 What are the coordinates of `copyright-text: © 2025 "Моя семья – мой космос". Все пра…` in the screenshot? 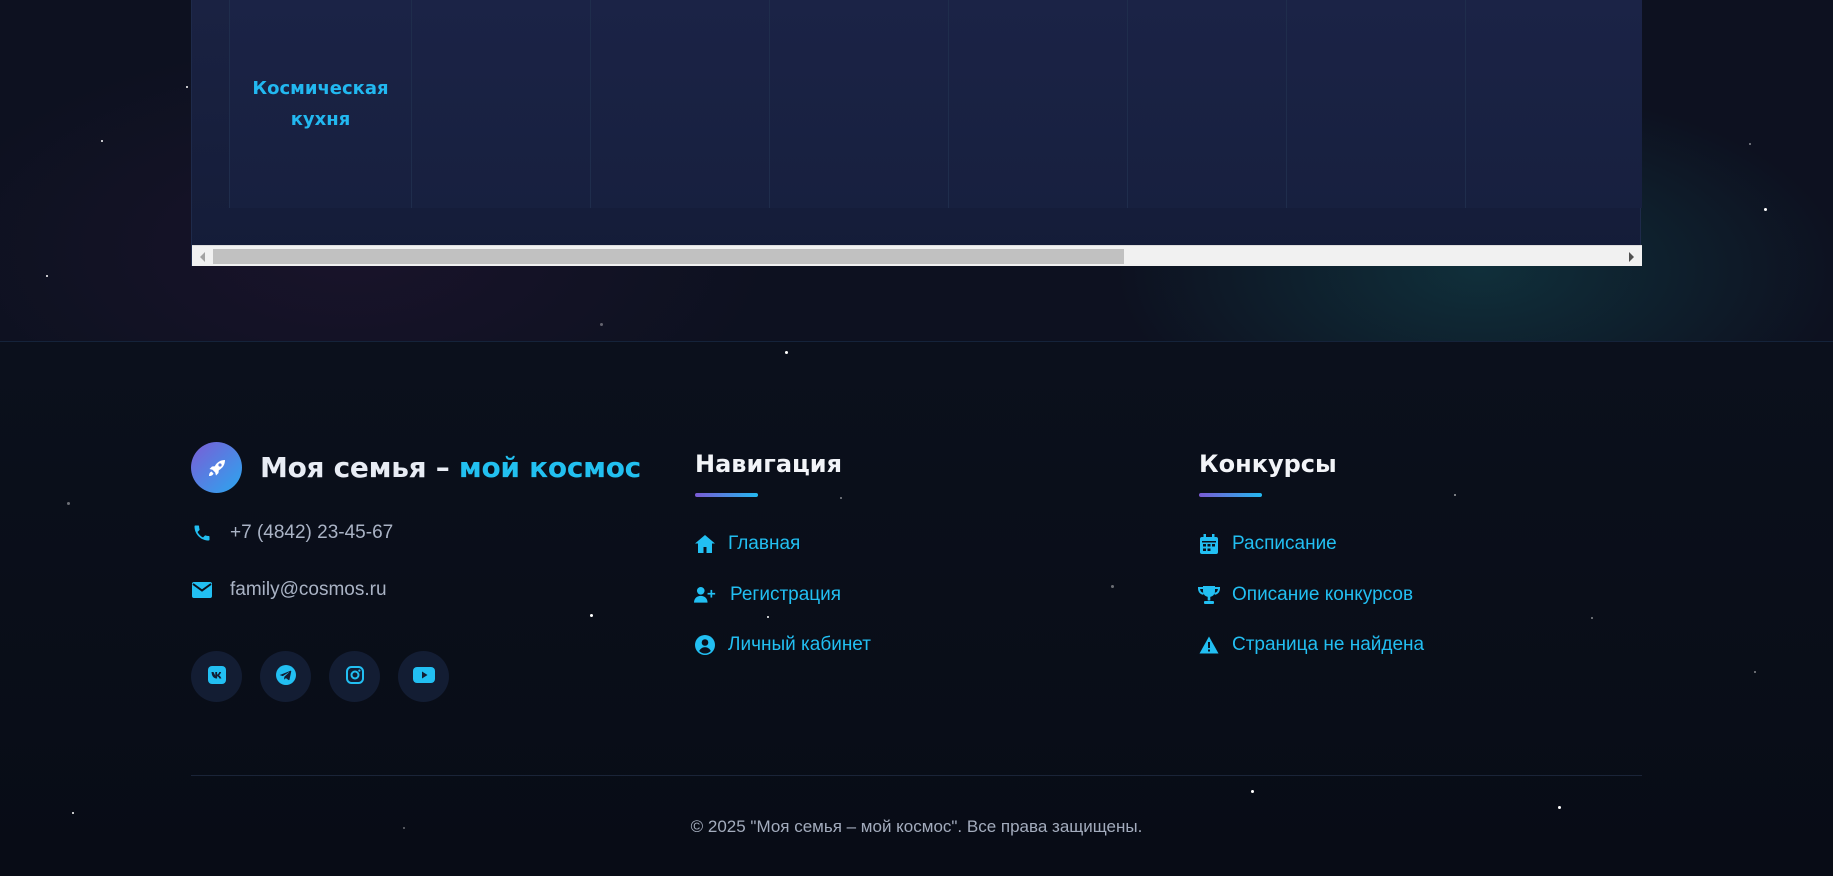 It's located at (916, 826).